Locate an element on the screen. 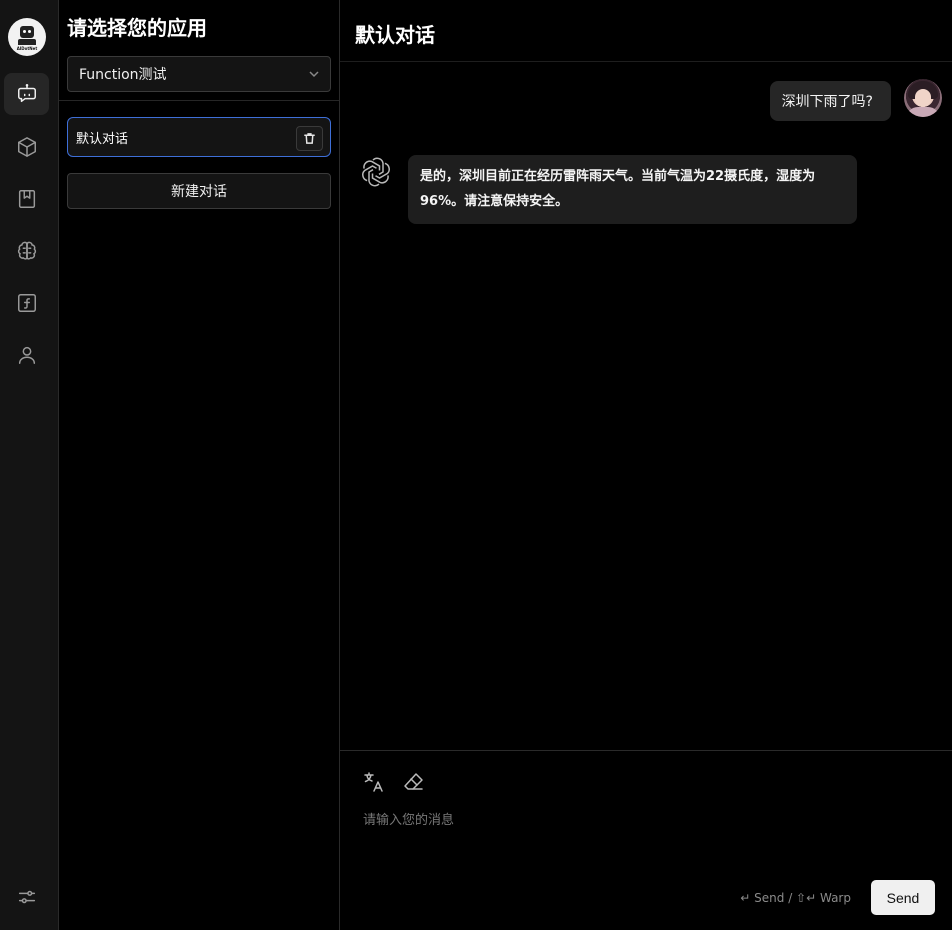 The width and height of the screenshot is (952, 930). delete-conversation-button is located at coordinates (309, 138).